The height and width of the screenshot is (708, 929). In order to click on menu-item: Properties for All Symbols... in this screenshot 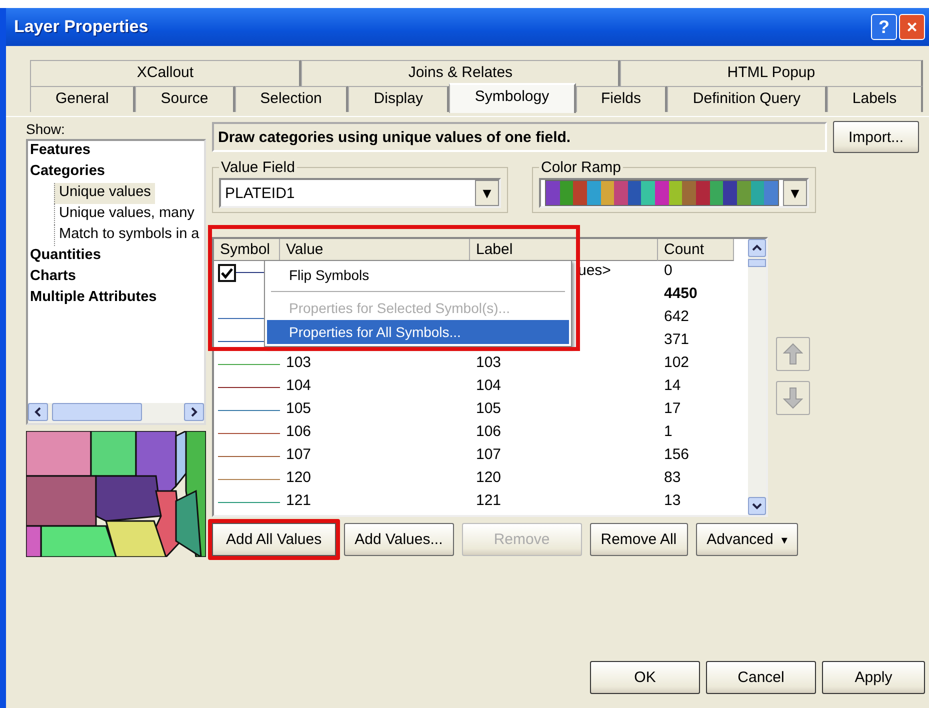, I will do `click(418, 332)`.